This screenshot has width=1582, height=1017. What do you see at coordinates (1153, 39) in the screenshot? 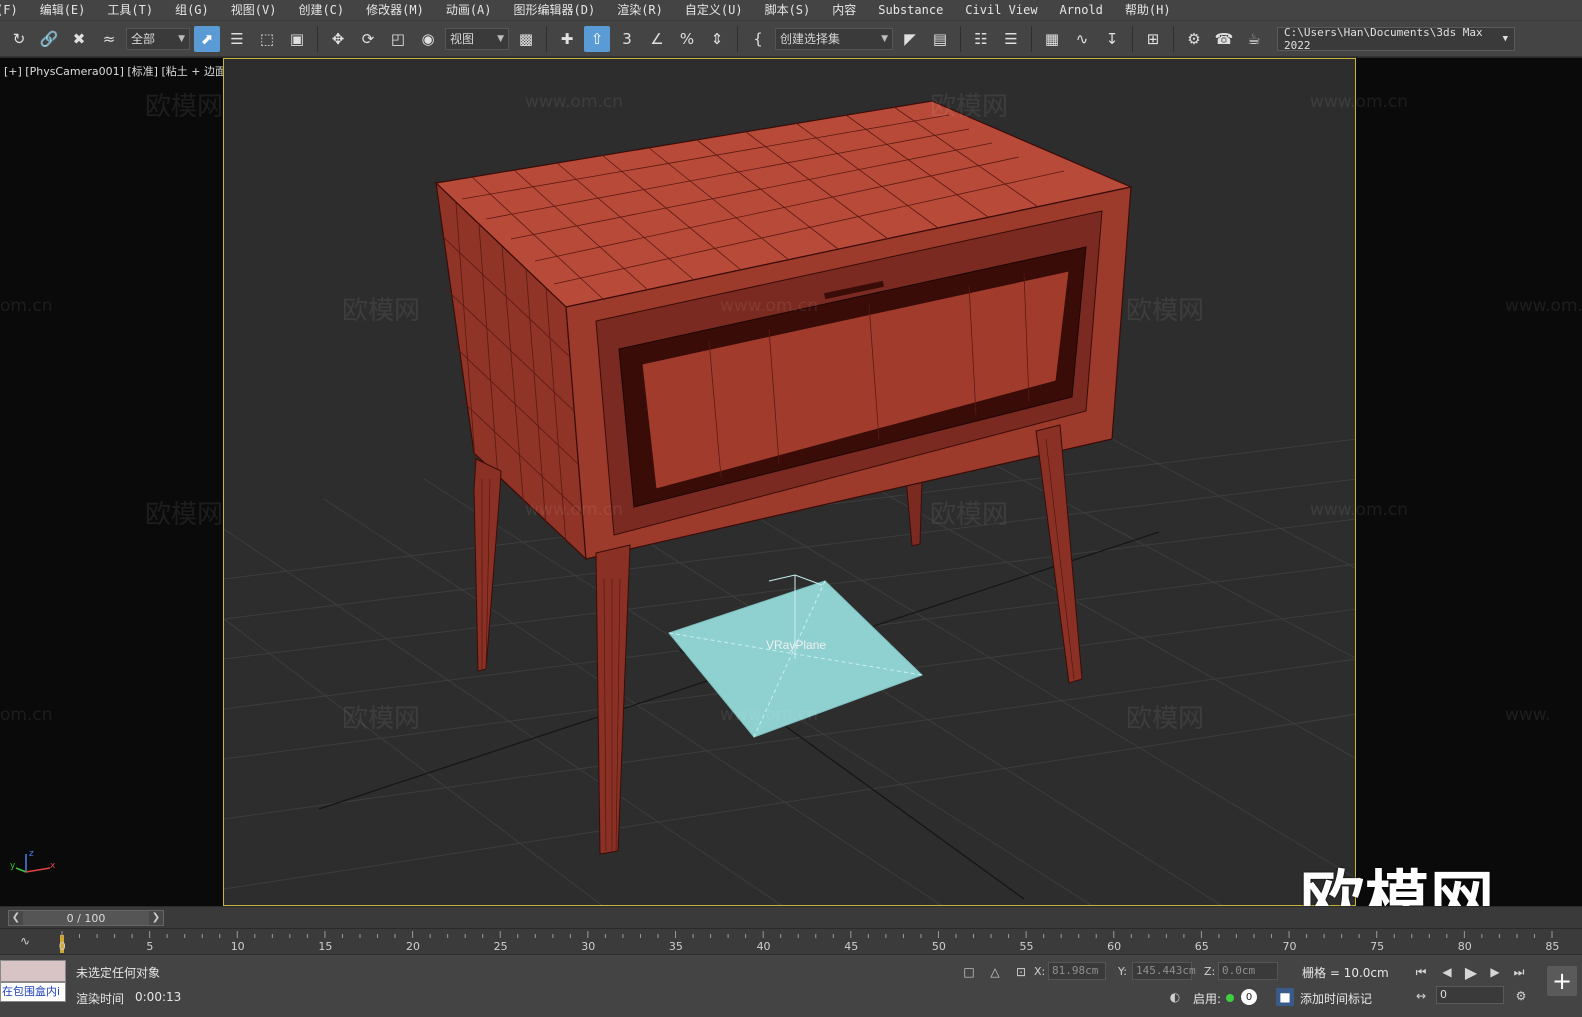
I see `schematic-view-icon: ⊞` at bounding box center [1153, 39].